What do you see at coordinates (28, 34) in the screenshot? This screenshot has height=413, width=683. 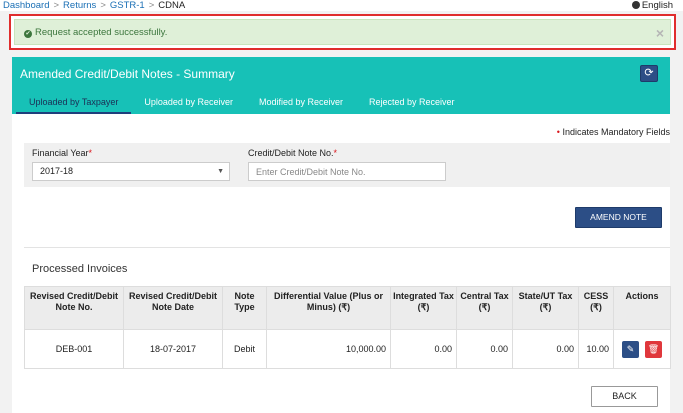 I see `check-circle-icon: ✔` at bounding box center [28, 34].